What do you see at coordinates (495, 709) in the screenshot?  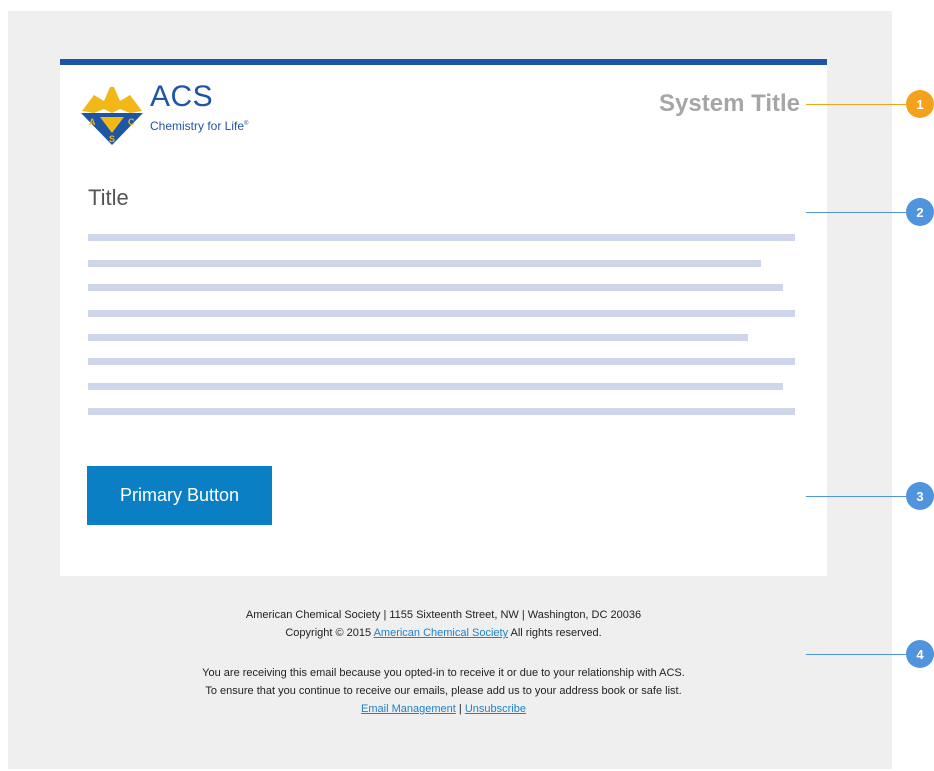 I see `unsubscribe-link: Unsubscribe` at bounding box center [495, 709].